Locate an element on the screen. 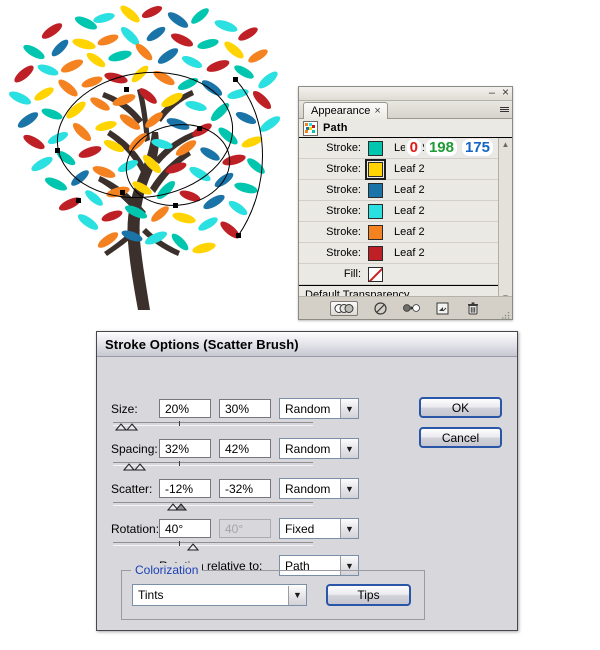 Image resolution: width=600 pixels, height=650 pixels. colorization-group: Colorization Tints ▼ Tips is located at coordinates (273, 591).